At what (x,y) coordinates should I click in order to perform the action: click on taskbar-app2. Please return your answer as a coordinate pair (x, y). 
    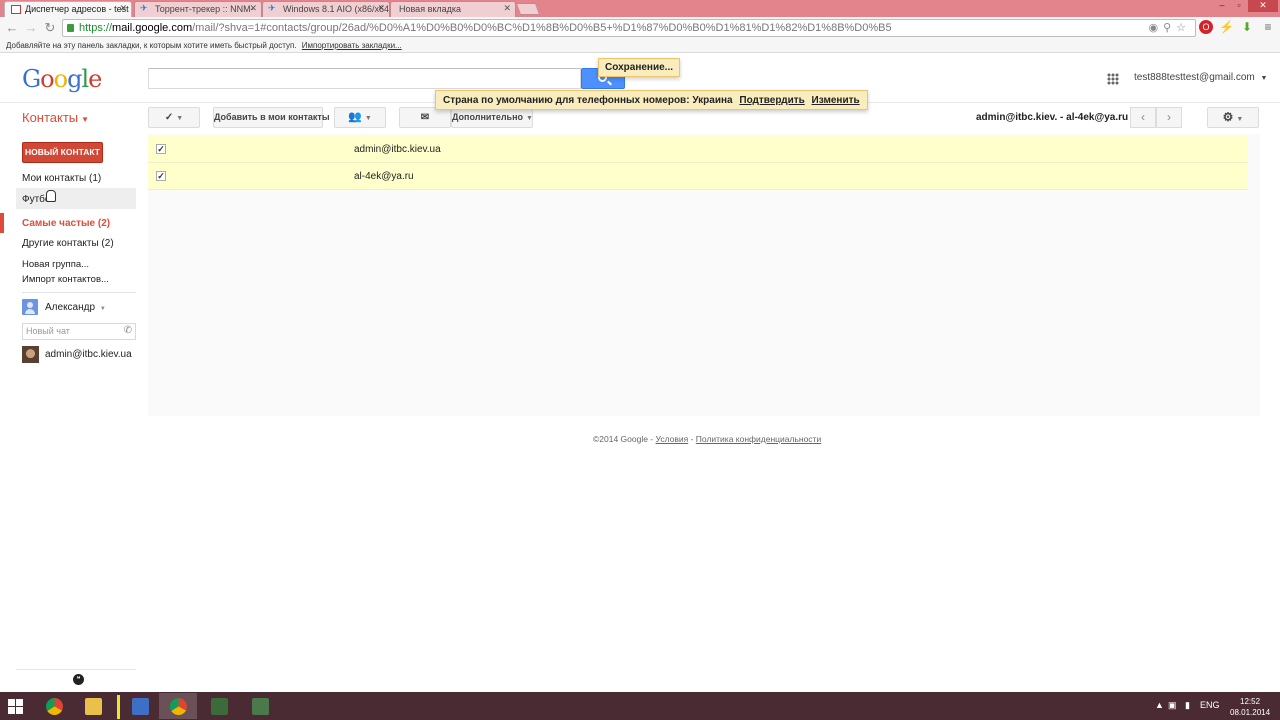
    Looking at the image, I should click on (260, 706).